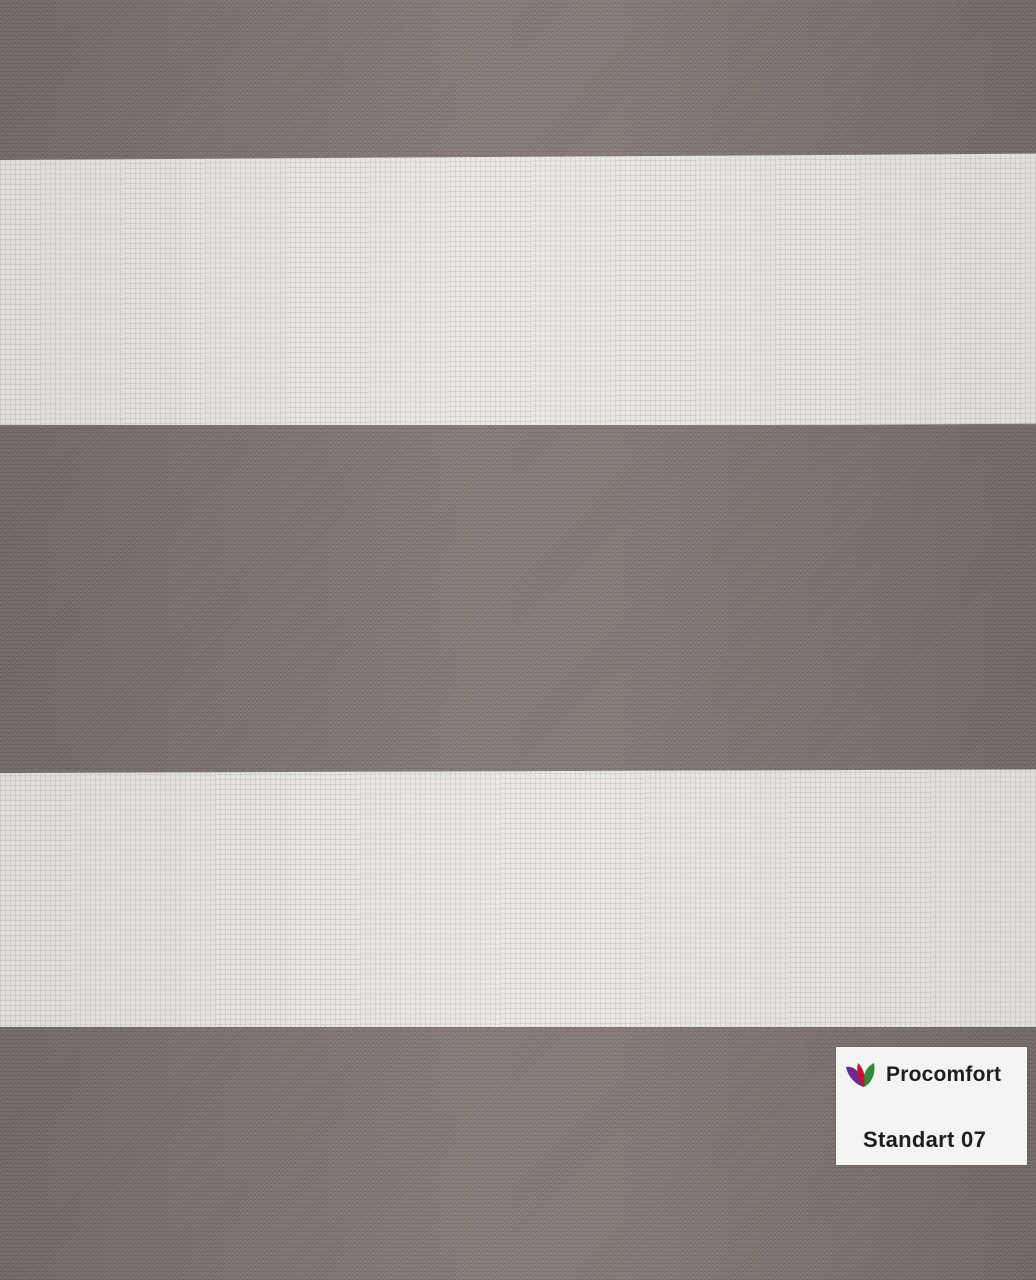 The height and width of the screenshot is (1280, 1036). What do you see at coordinates (925, 1139) in the screenshot?
I see `model-name: Standart 07` at bounding box center [925, 1139].